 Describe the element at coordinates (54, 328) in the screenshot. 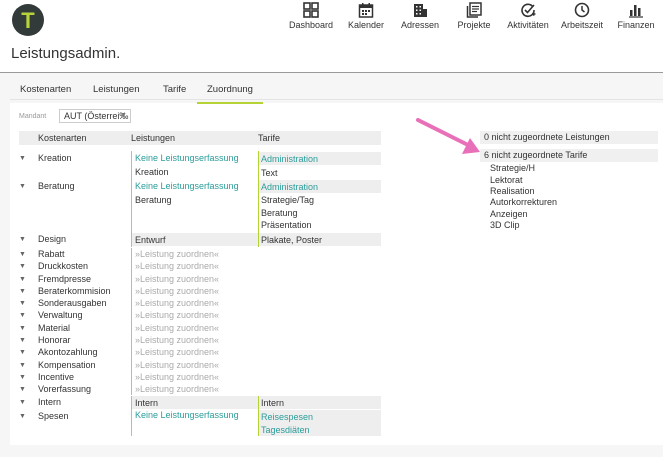

I see `kostenart-material: Material` at that location.